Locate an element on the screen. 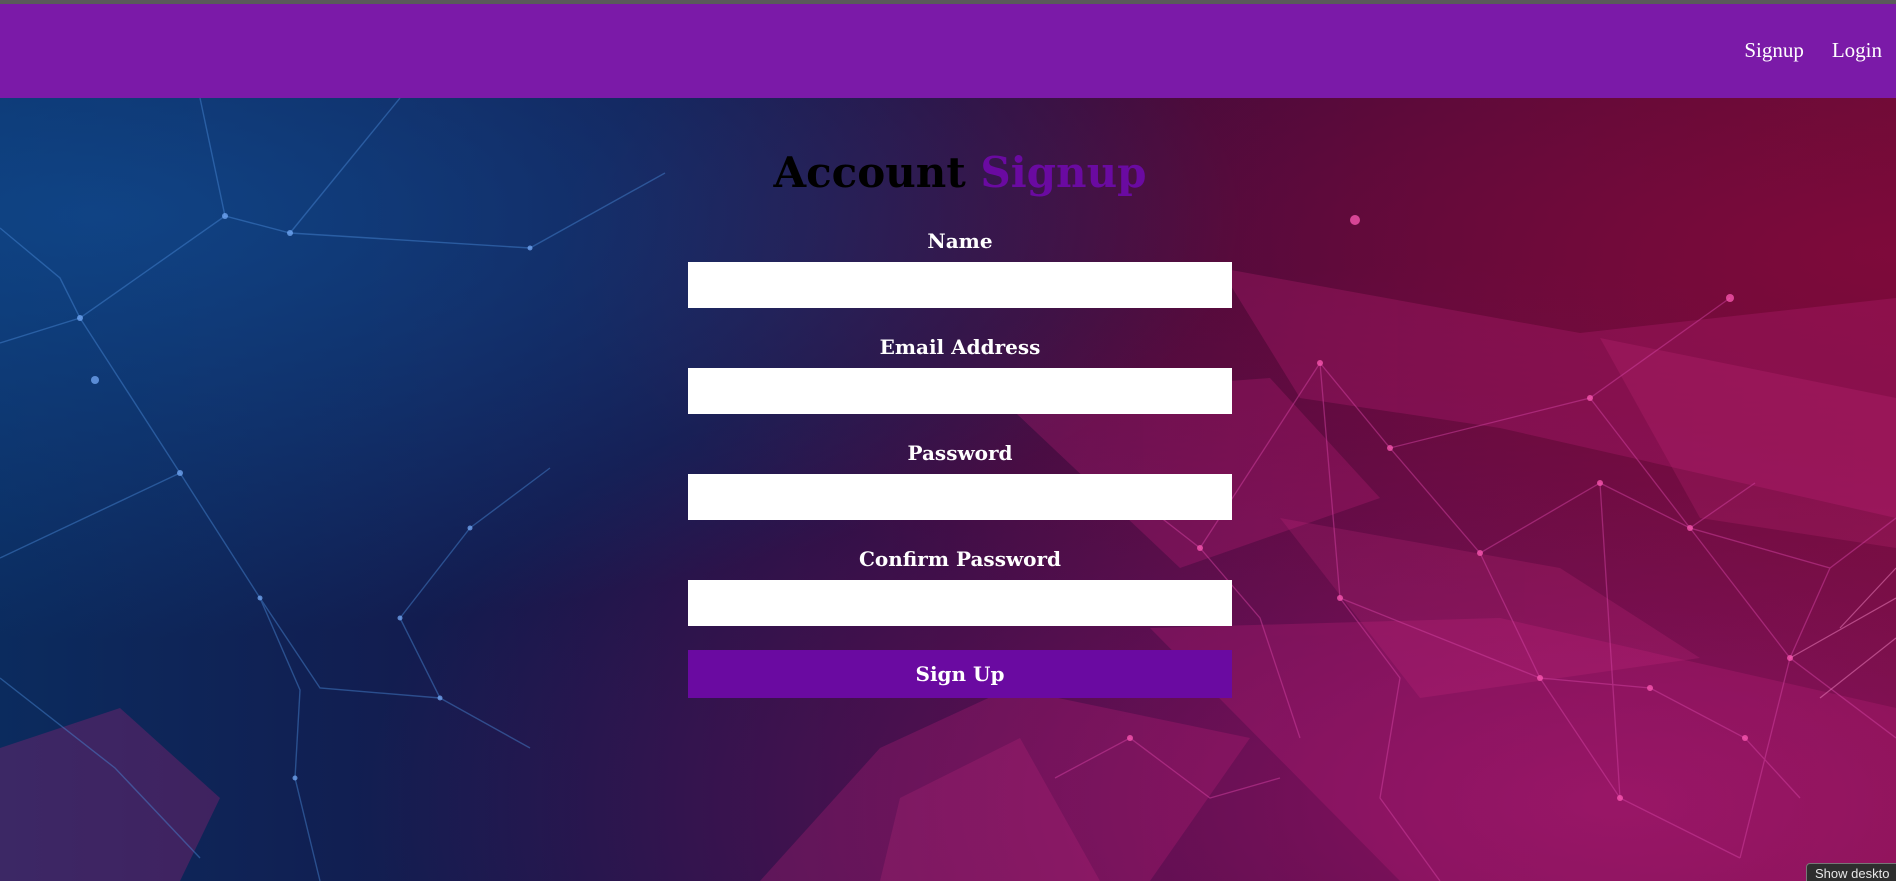 The height and width of the screenshot is (881, 1896). page-title-account: Account is located at coordinates (869, 172).